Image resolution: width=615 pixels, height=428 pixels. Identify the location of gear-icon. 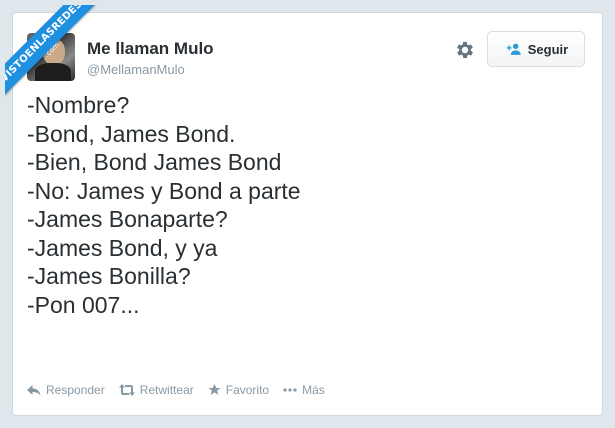
(465, 50).